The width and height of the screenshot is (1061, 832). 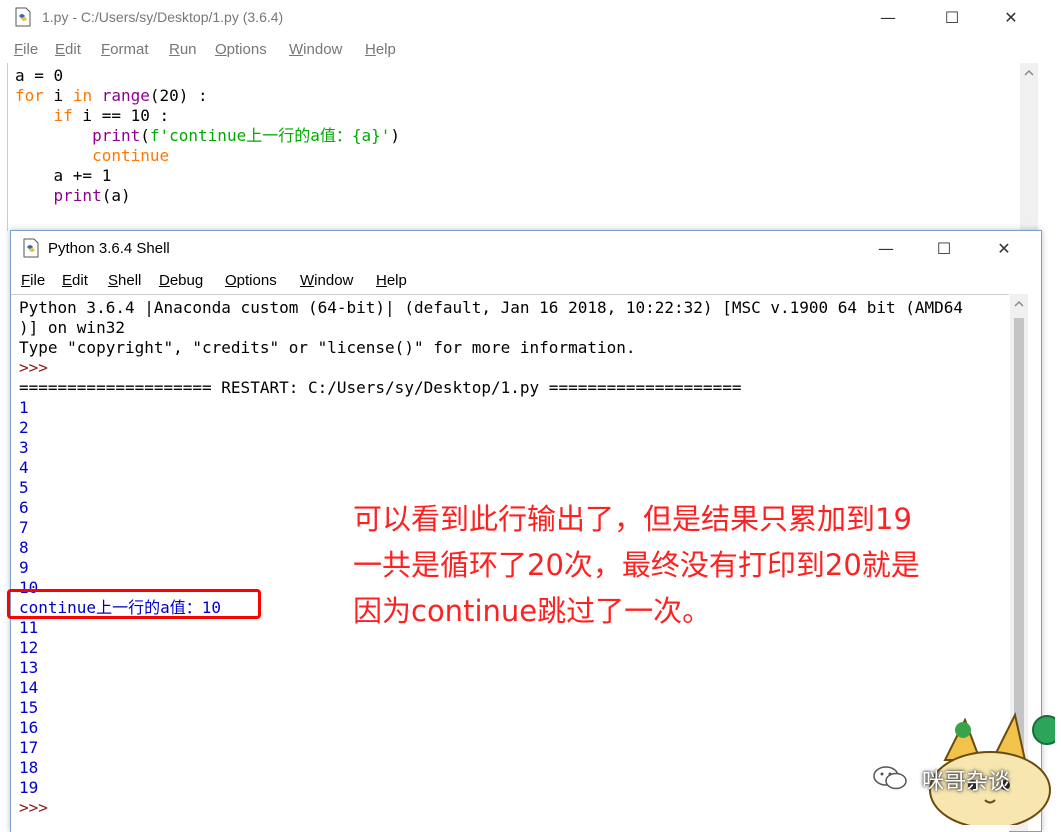 I want to click on shell-titlebar: Python 3.6.4 Shell — ☐ ✕, so click(x=526, y=249).